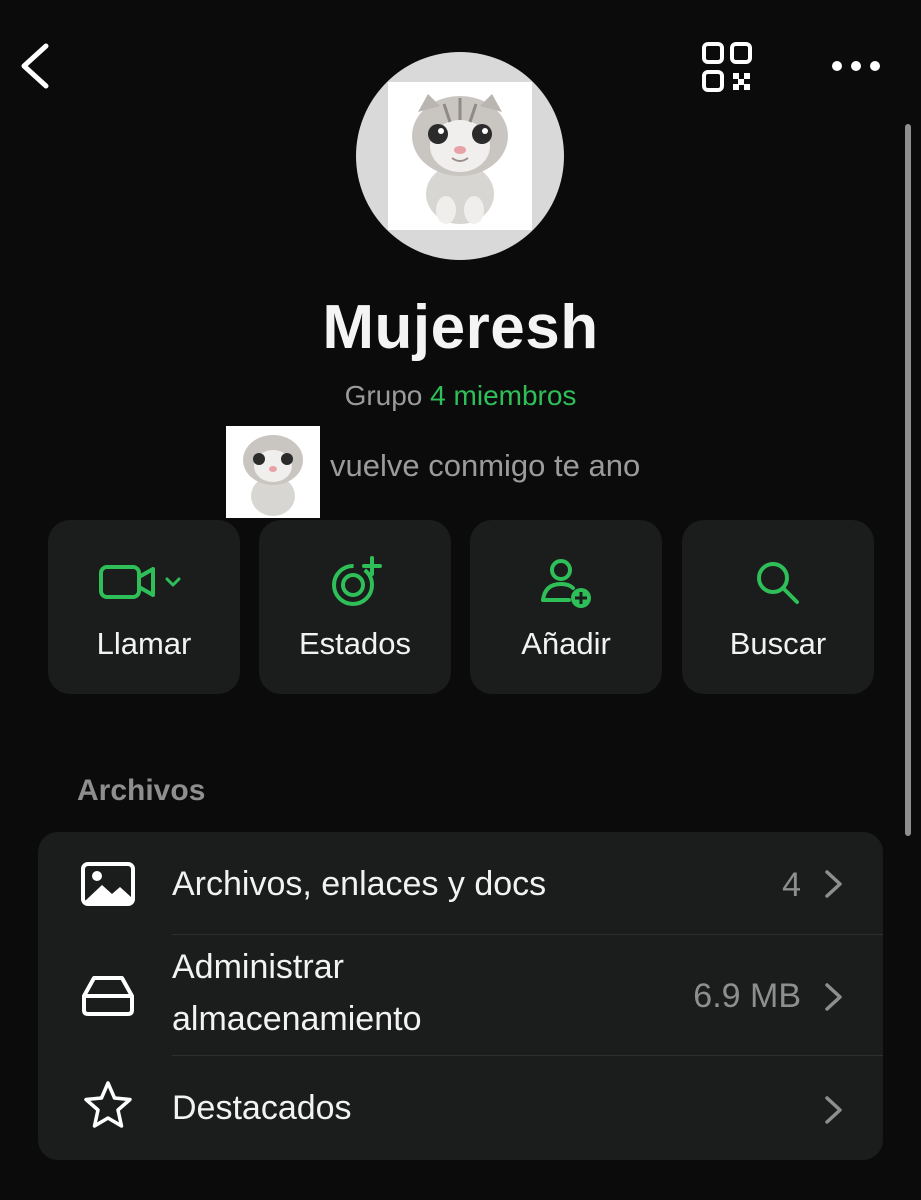 Image resolution: width=921 pixels, height=1200 pixels. What do you see at coordinates (108, 1104) in the screenshot?
I see `star-icon` at bounding box center [108, 1104].